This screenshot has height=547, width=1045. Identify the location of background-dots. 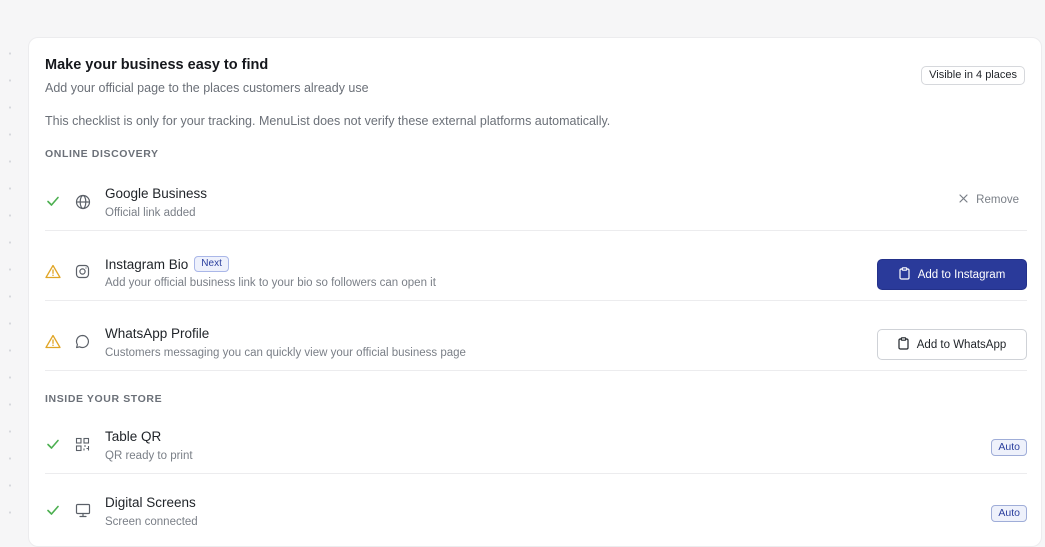
(10, 287).